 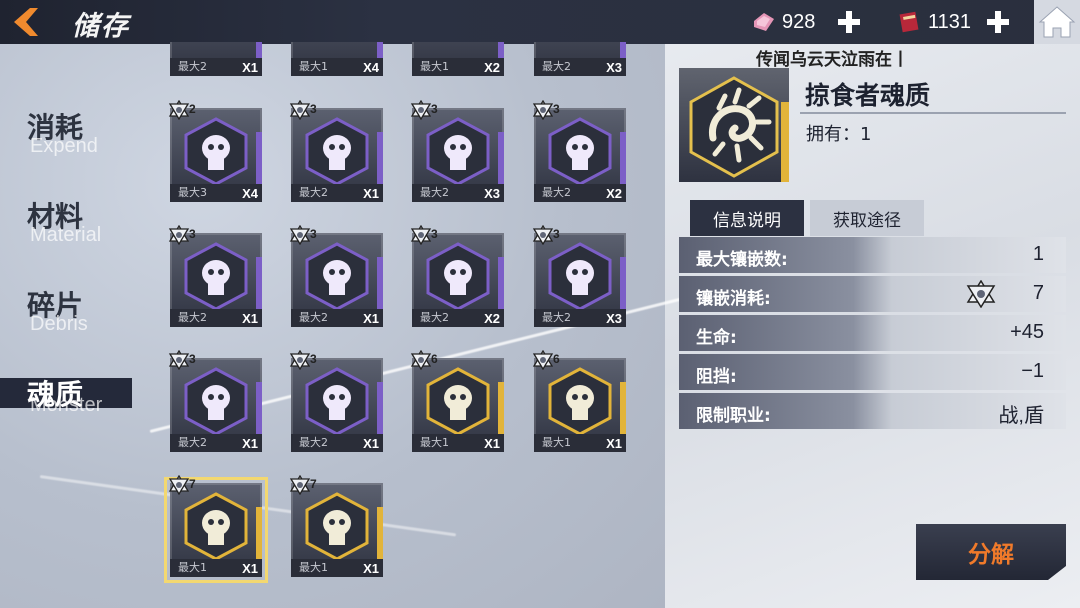 I want to click on plus-icon, so click(x=998, y=22).